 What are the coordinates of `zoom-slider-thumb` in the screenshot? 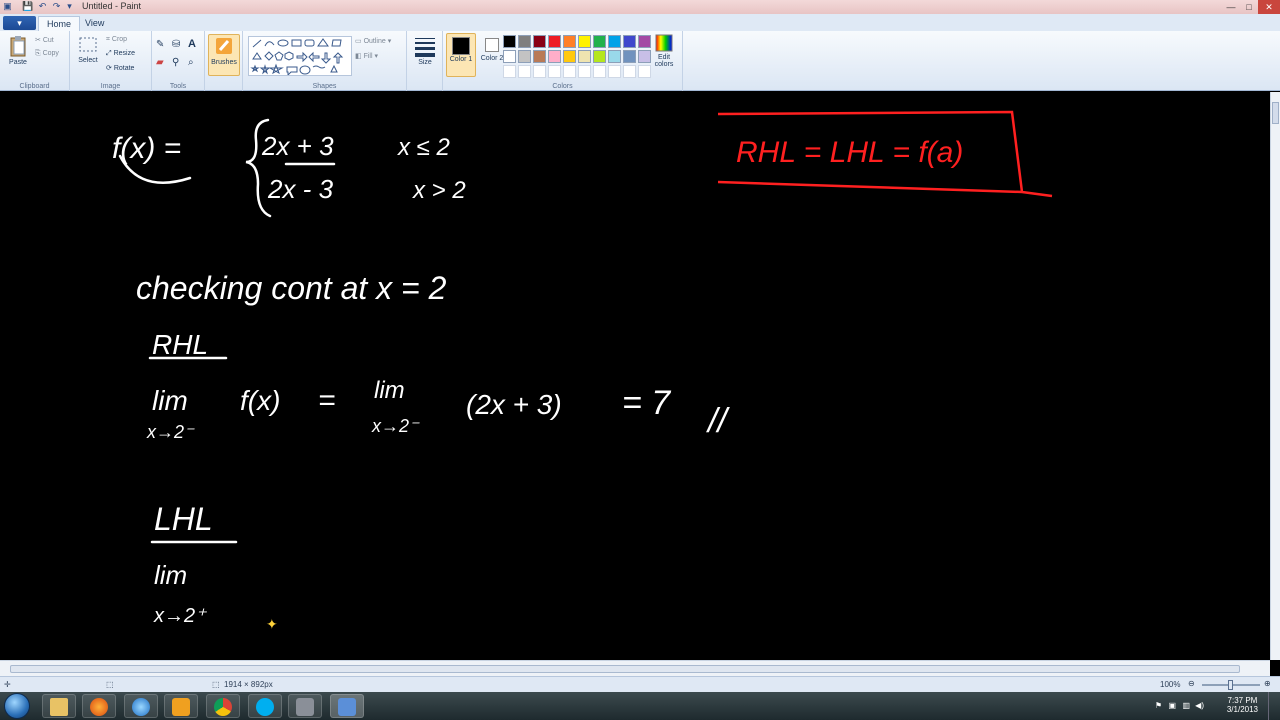 It's located at (1230, 685).